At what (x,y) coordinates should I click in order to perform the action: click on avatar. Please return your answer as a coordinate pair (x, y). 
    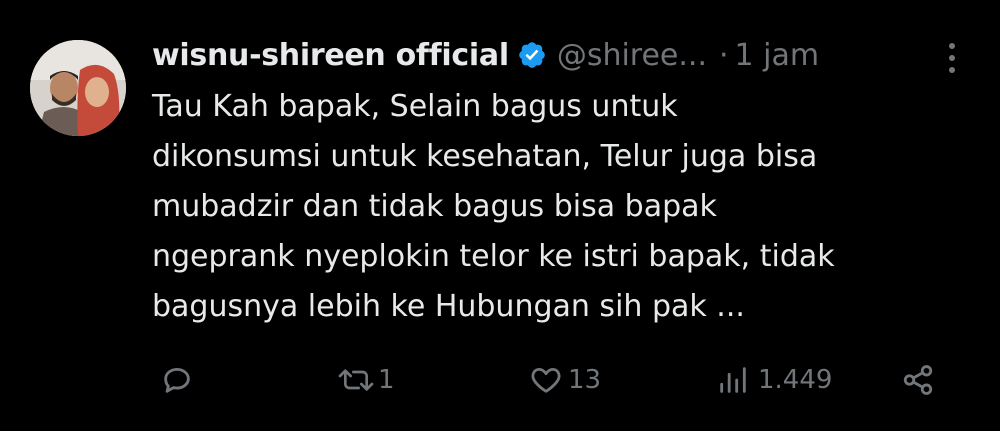
    Looking at the image, I should click on (78, 88).